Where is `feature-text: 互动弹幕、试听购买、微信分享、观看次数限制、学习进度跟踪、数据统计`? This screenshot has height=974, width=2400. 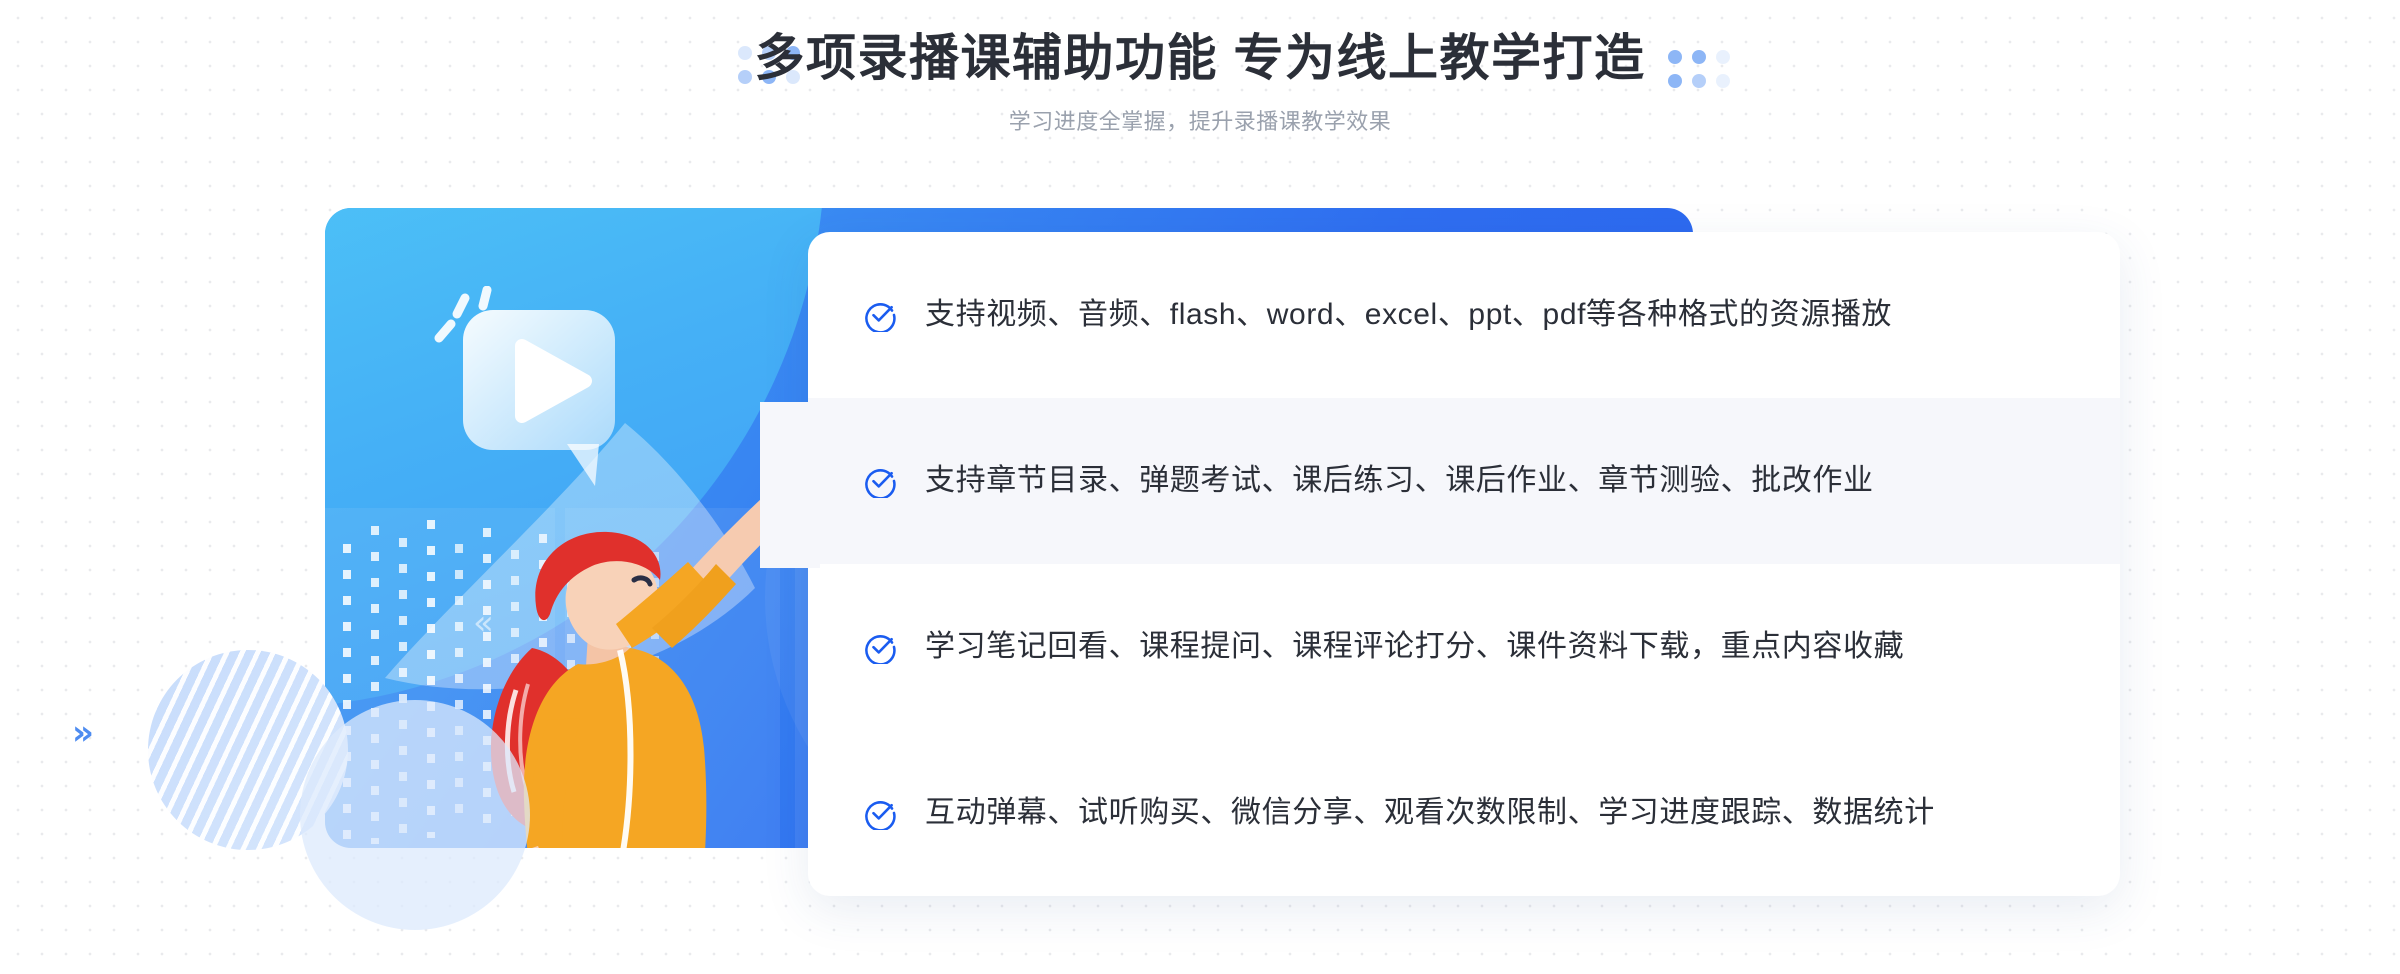
feature-text: 互动弹幕、试听购买、微信分享、观看次数限制、学习进度跟踪、数据统计 is located at coordinates (1430, 812).